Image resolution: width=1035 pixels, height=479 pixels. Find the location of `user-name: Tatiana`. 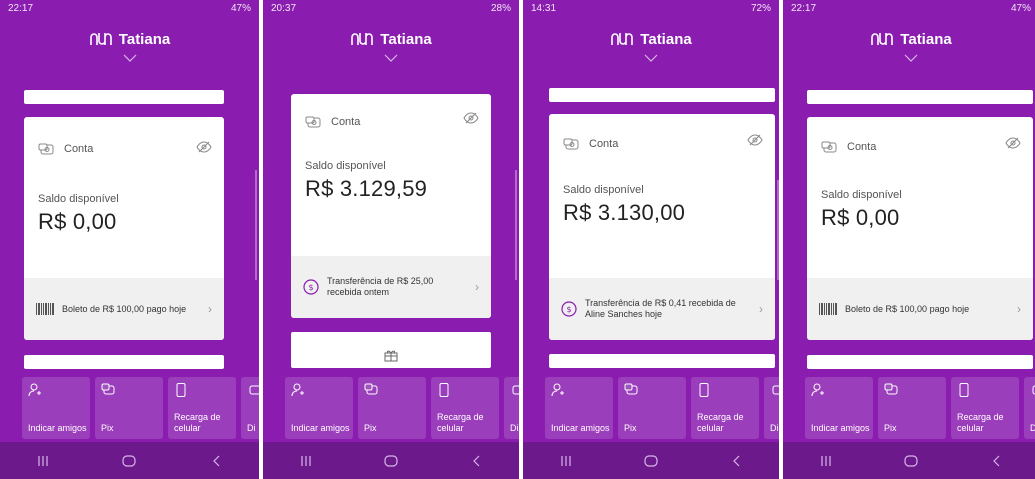

user-name: Tatiana is located at coordinates (926, 39).